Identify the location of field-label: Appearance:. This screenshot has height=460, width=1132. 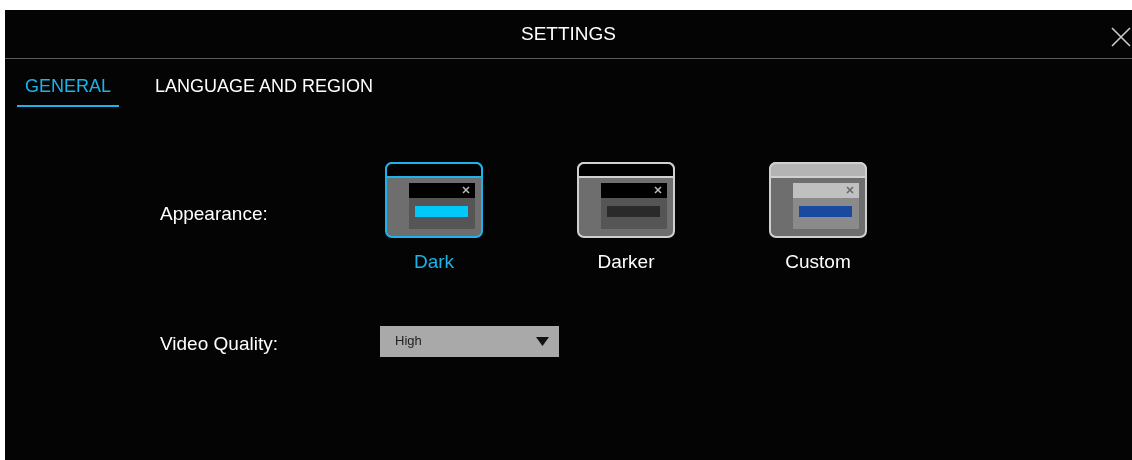
(214, 214).